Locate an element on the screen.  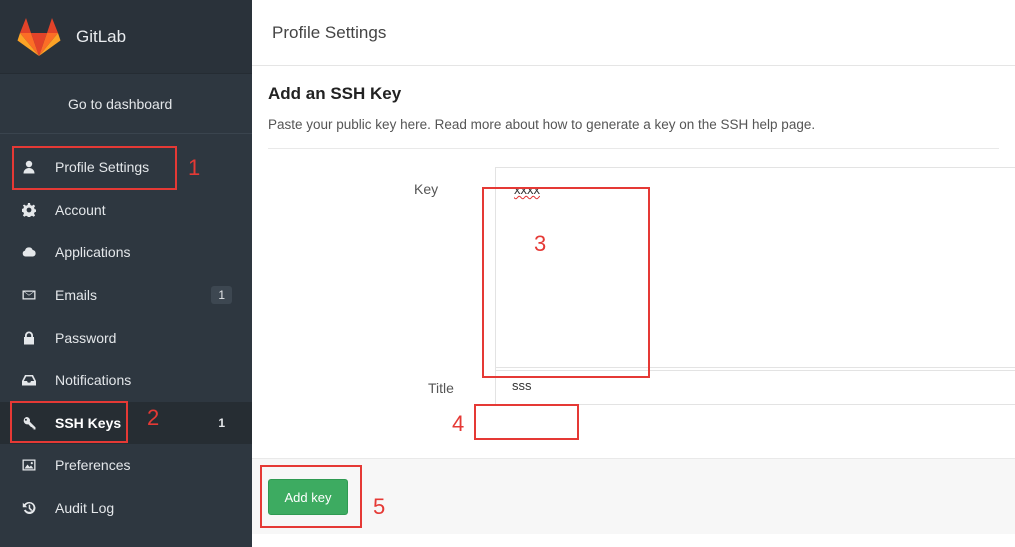
go-to-dashboard-link: Go to dashboard is located at coordinates (126, 104).